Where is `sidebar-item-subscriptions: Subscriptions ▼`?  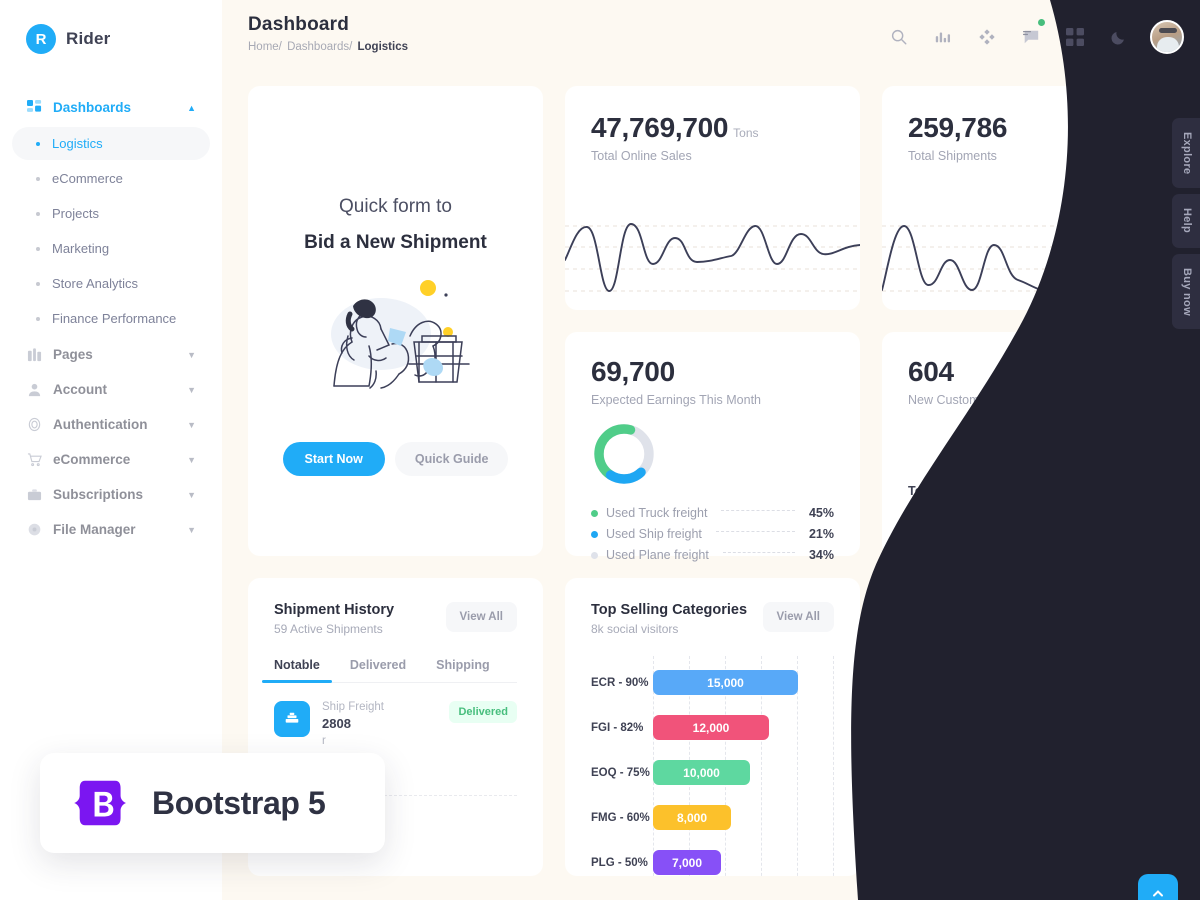
sidebar-item-subscriptions: Subscriptions ▼ is located at coordinates (111, 494).